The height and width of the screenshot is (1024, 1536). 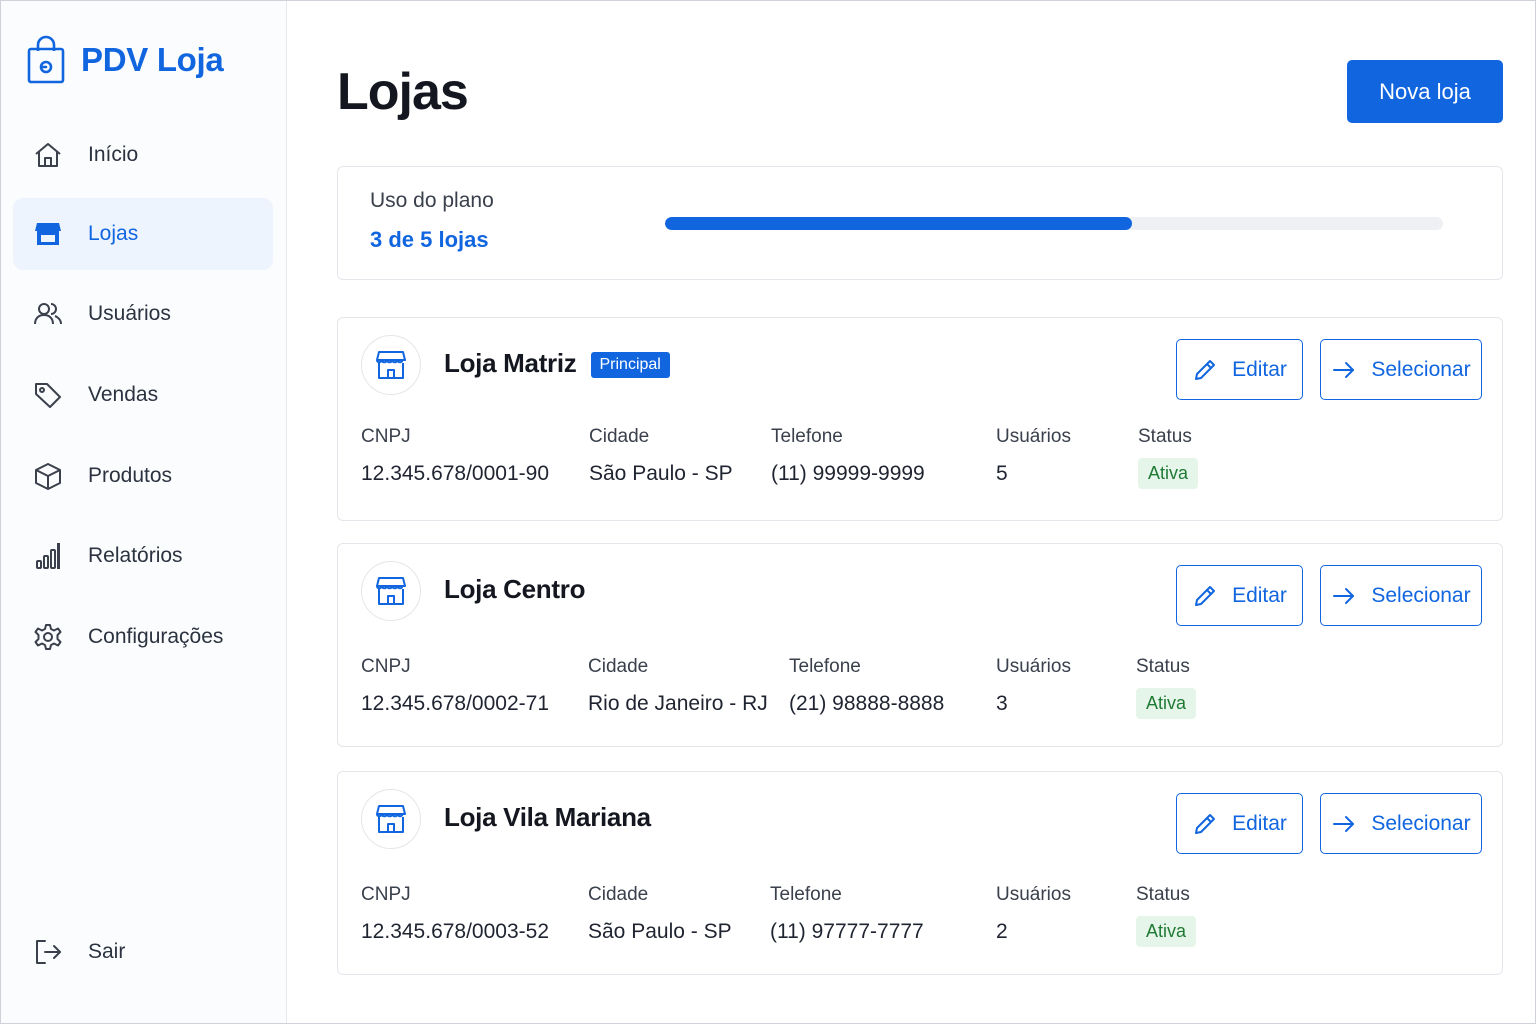 I want to click on tag-icon, so click(x=48, y=395).